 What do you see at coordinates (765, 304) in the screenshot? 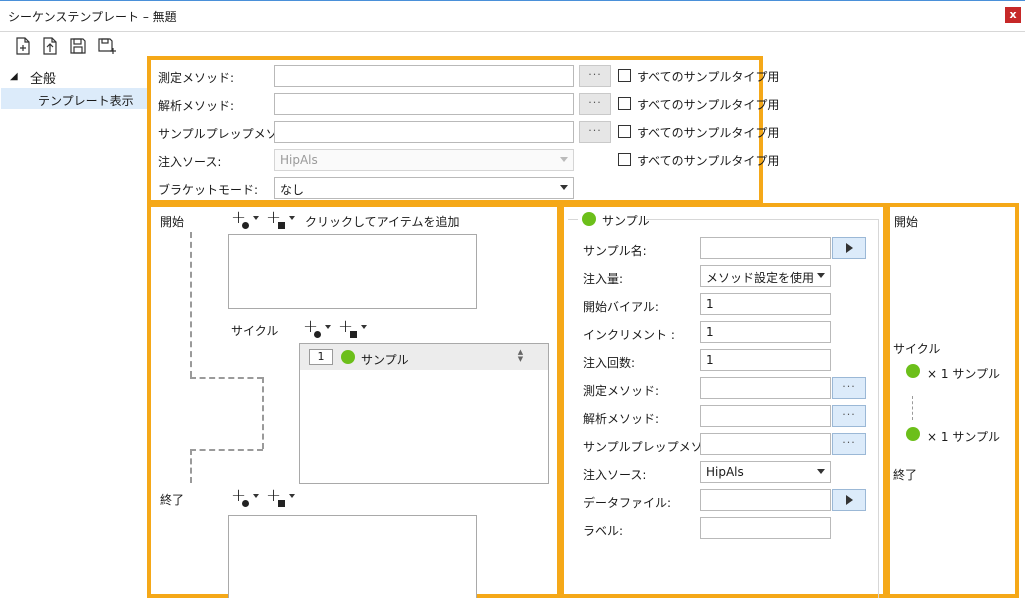
I see `start-vial-input: 1` at bounding box center [765, 304].